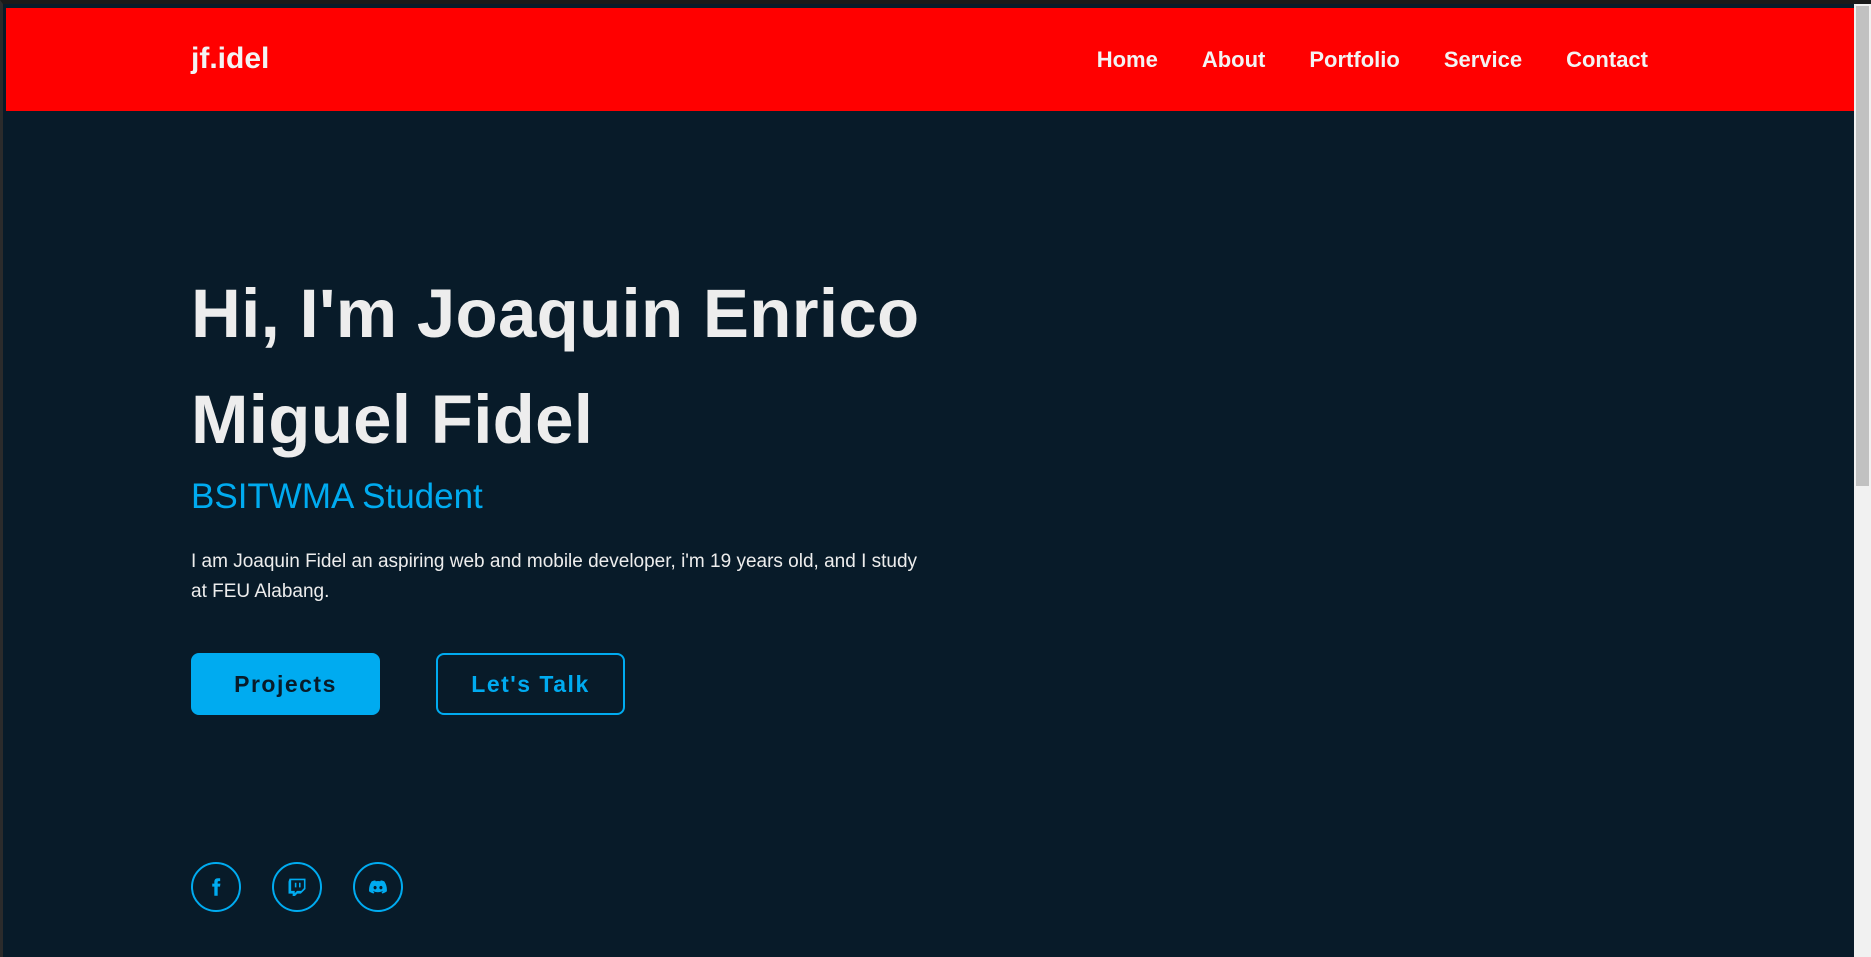 This screenshot has height=957, width=1871. I want to click on scrollbar-thumb, so click(1862, 246).